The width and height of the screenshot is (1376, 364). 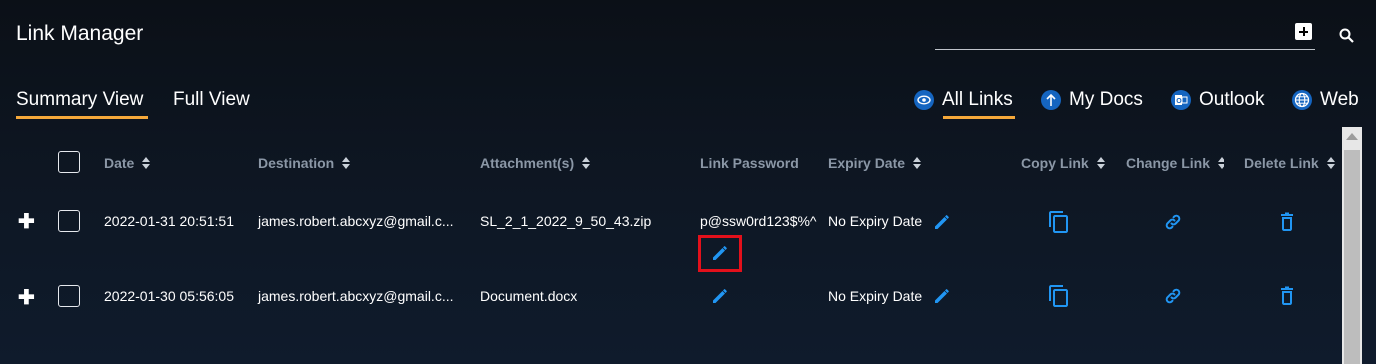 I want to click on upload-icon, so click(x=1051, y=100).